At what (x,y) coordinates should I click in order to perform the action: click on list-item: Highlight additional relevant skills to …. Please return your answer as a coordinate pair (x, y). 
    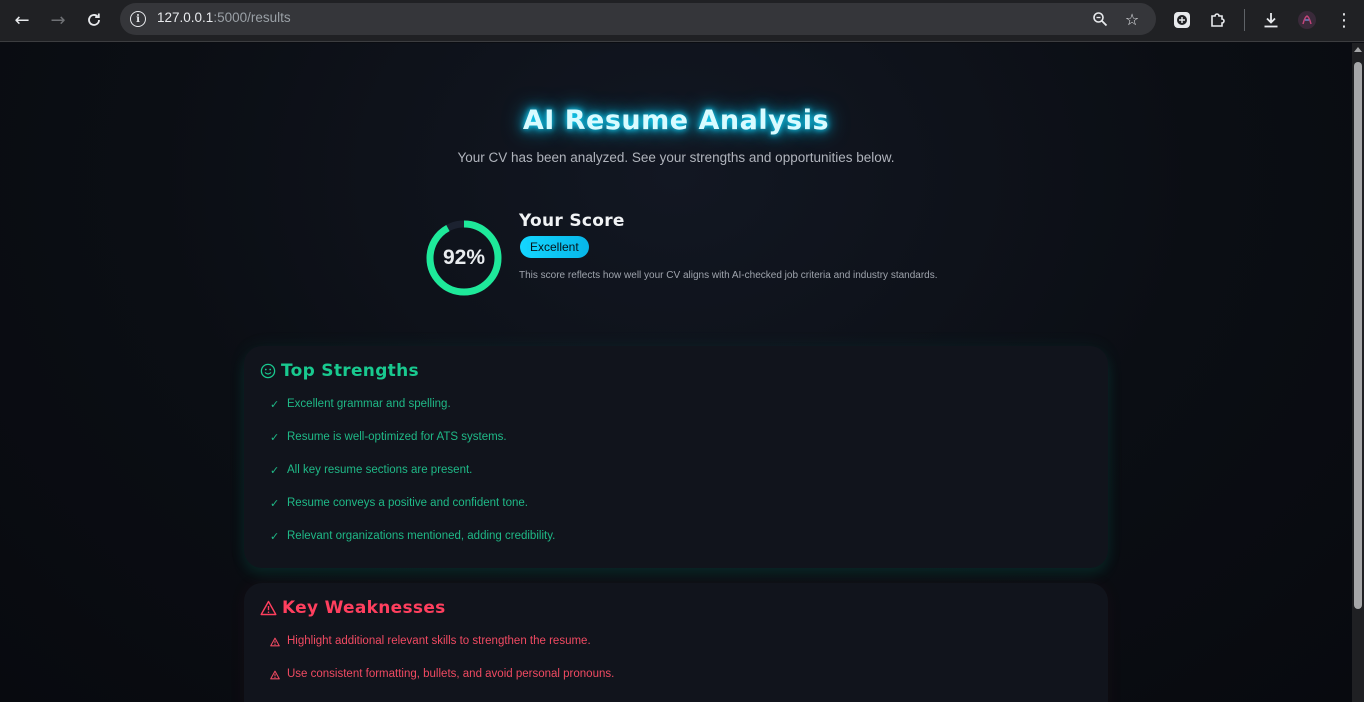
    Looking at the image, I should click on (442, 651).